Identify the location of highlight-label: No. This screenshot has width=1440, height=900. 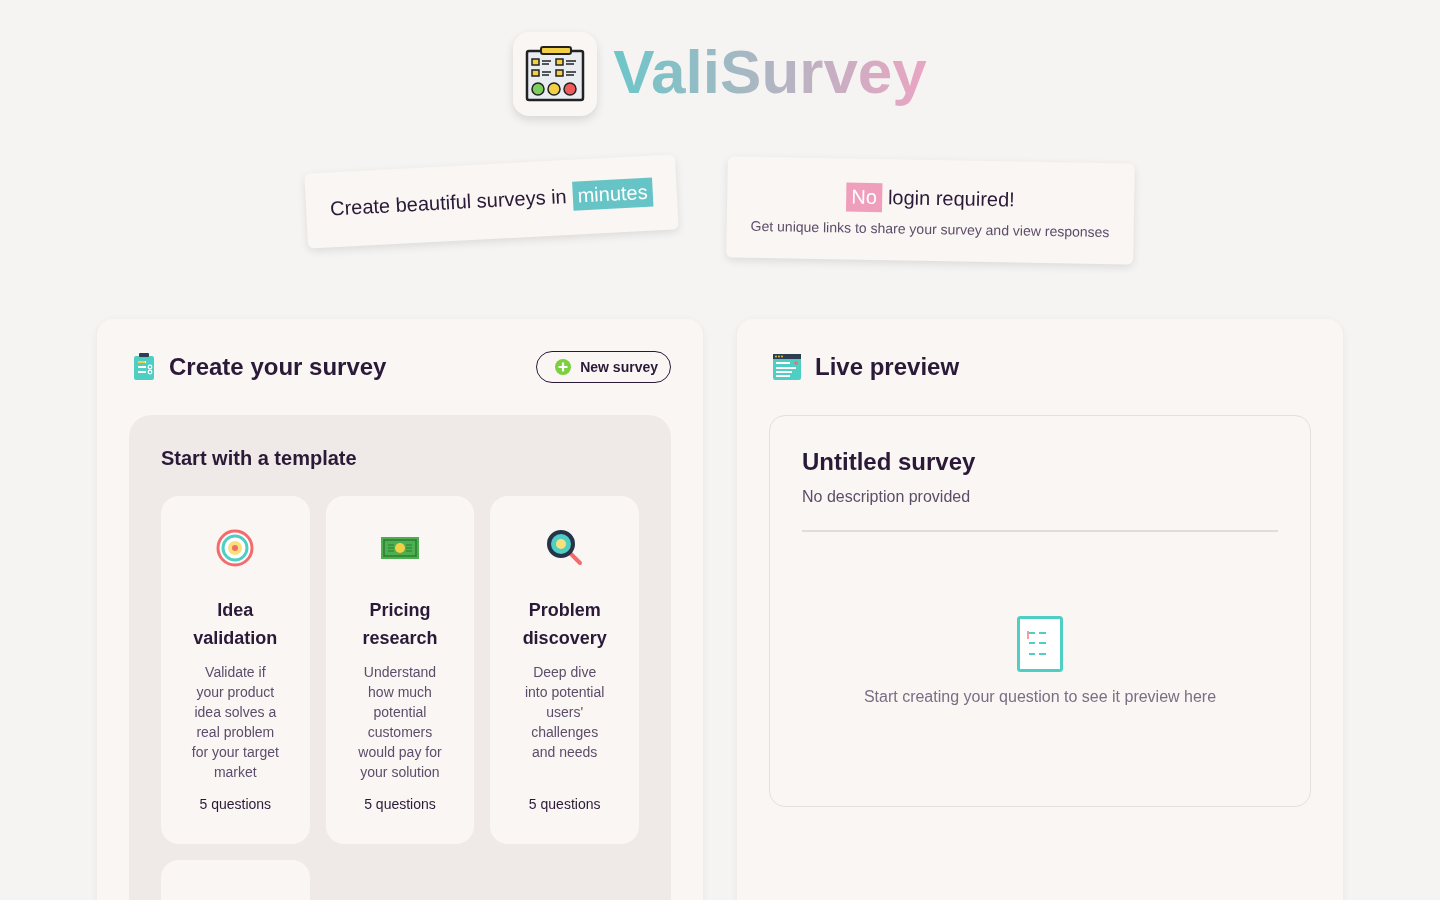
(864, 197).